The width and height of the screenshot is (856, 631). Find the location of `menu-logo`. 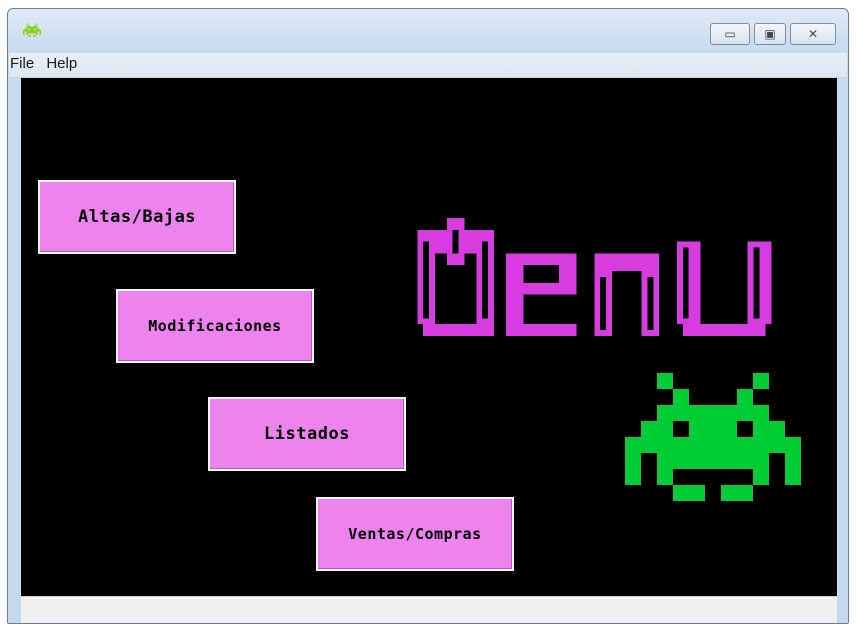

menu-logo is located at coordinates (594, 277).